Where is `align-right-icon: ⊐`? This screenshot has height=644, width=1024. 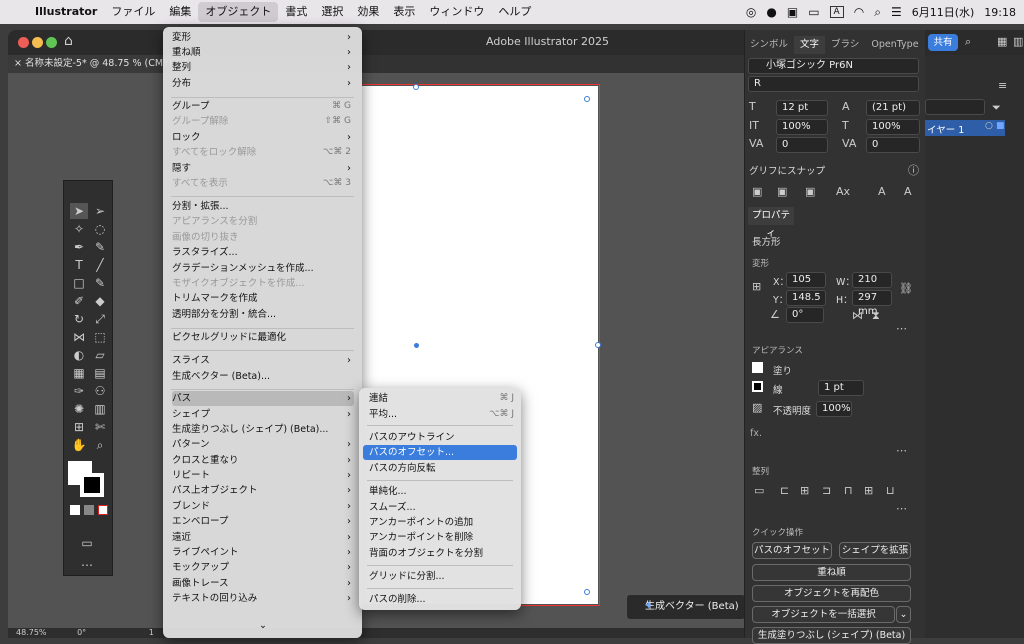 align-right-icon: ⊐ is located at coordinates (826, 490).